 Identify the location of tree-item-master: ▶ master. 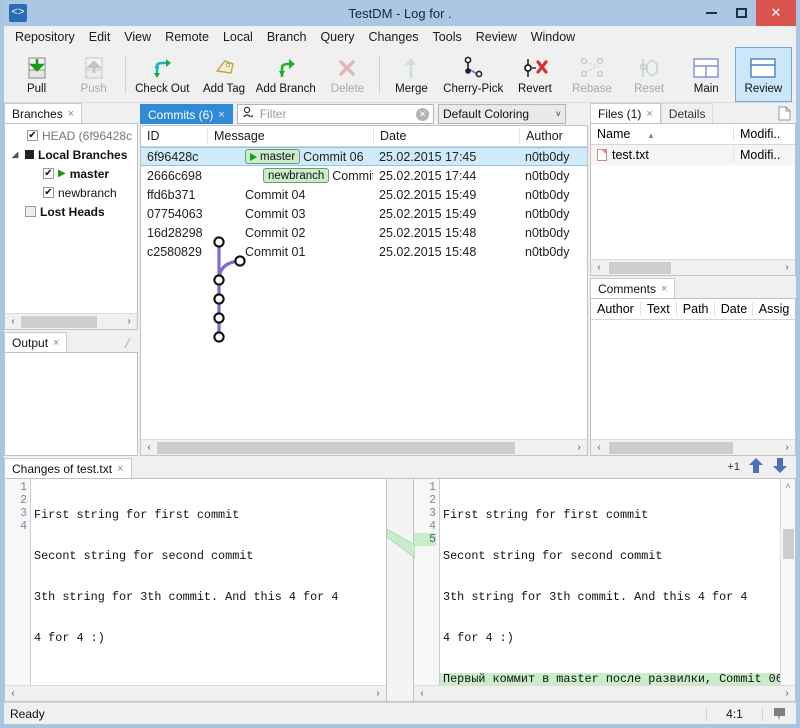
(71, 173).